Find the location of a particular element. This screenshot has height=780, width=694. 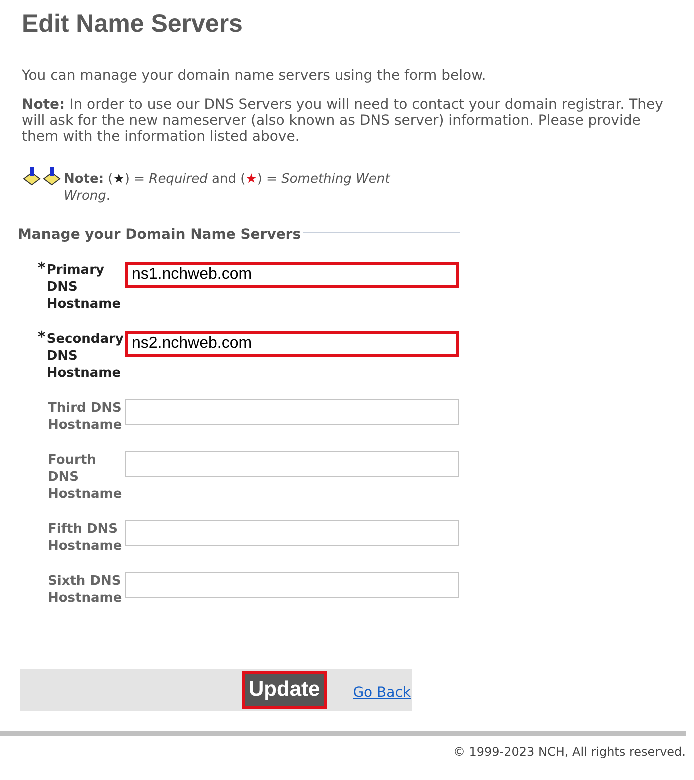

field-label: Sixth DNS Hostname is located at coordinates (86, 589).